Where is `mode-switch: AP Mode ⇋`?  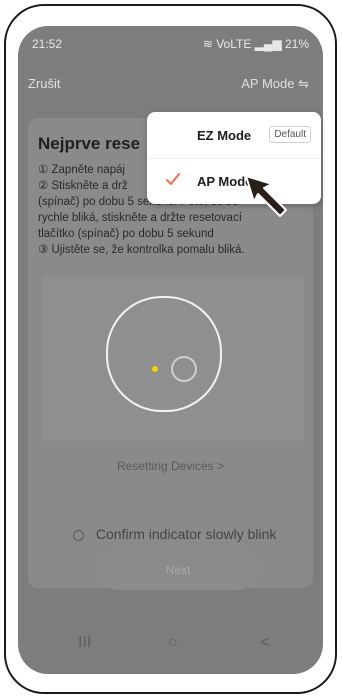 mode-switch: AP Mode ⇋ is located at coordinates (275, 84).